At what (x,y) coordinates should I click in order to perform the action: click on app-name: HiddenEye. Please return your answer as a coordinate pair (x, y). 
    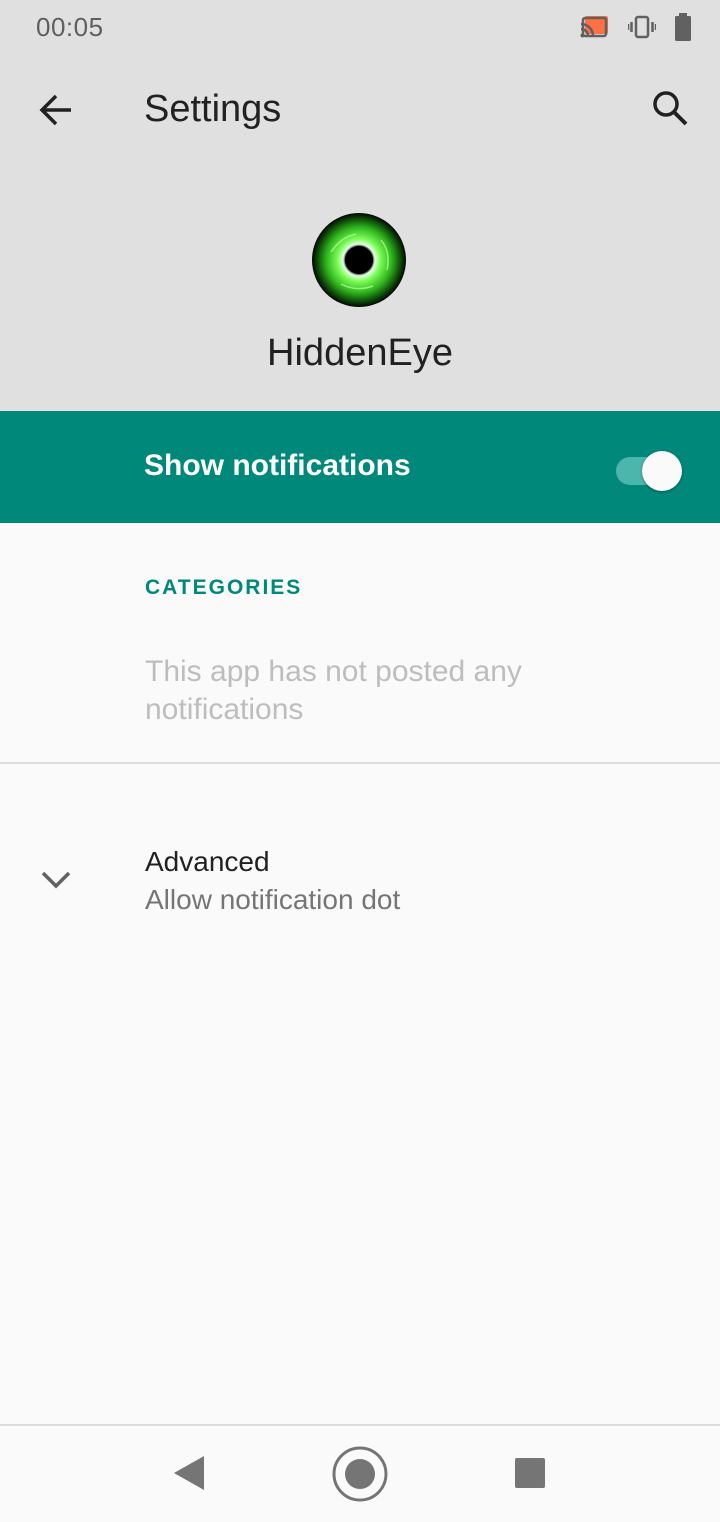
    Looking at the image, I should click on (360, 353).